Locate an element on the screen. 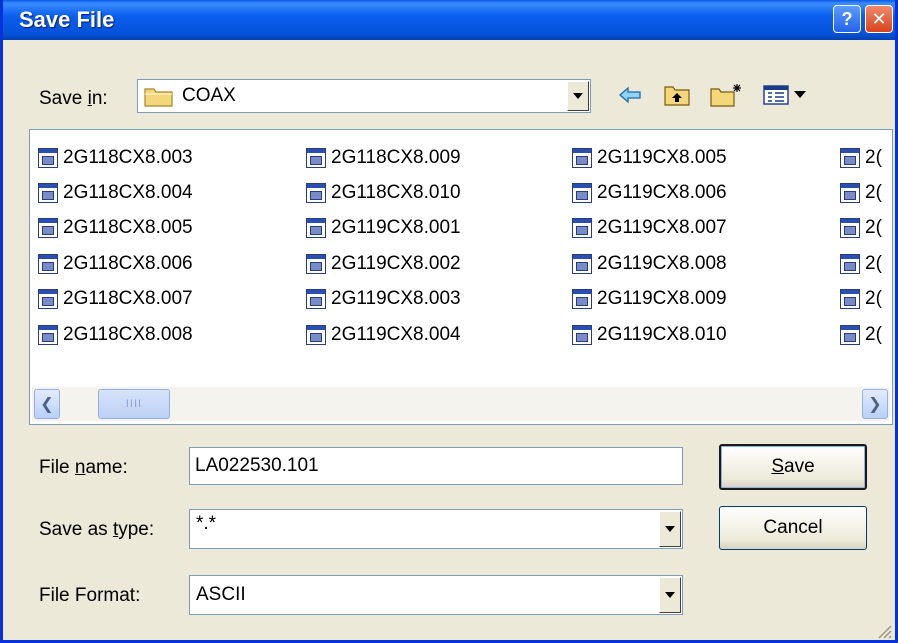  file-item: 2G119CX8.007 is located at coordinates (649, 228).